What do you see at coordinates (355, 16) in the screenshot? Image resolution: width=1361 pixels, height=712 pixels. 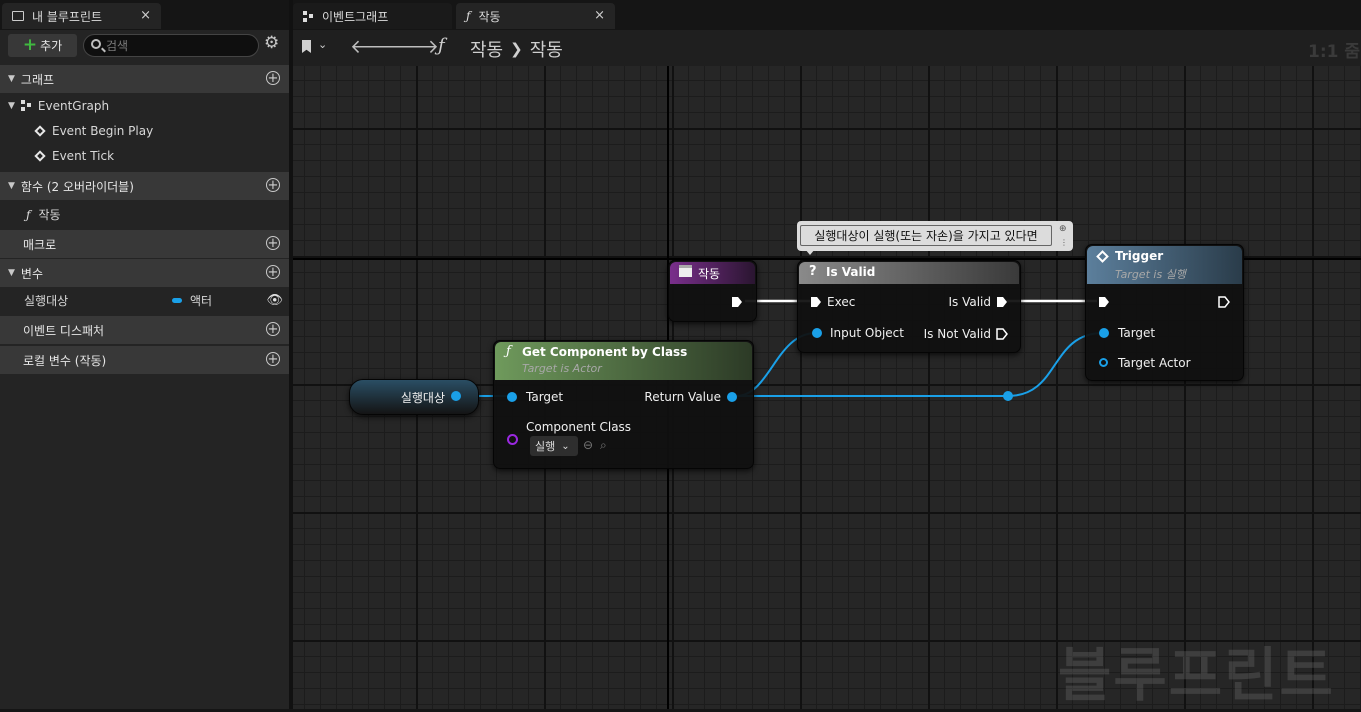 I see `tab-event-graph-label: 이벤트그래프` at bounding box center [355, 16].